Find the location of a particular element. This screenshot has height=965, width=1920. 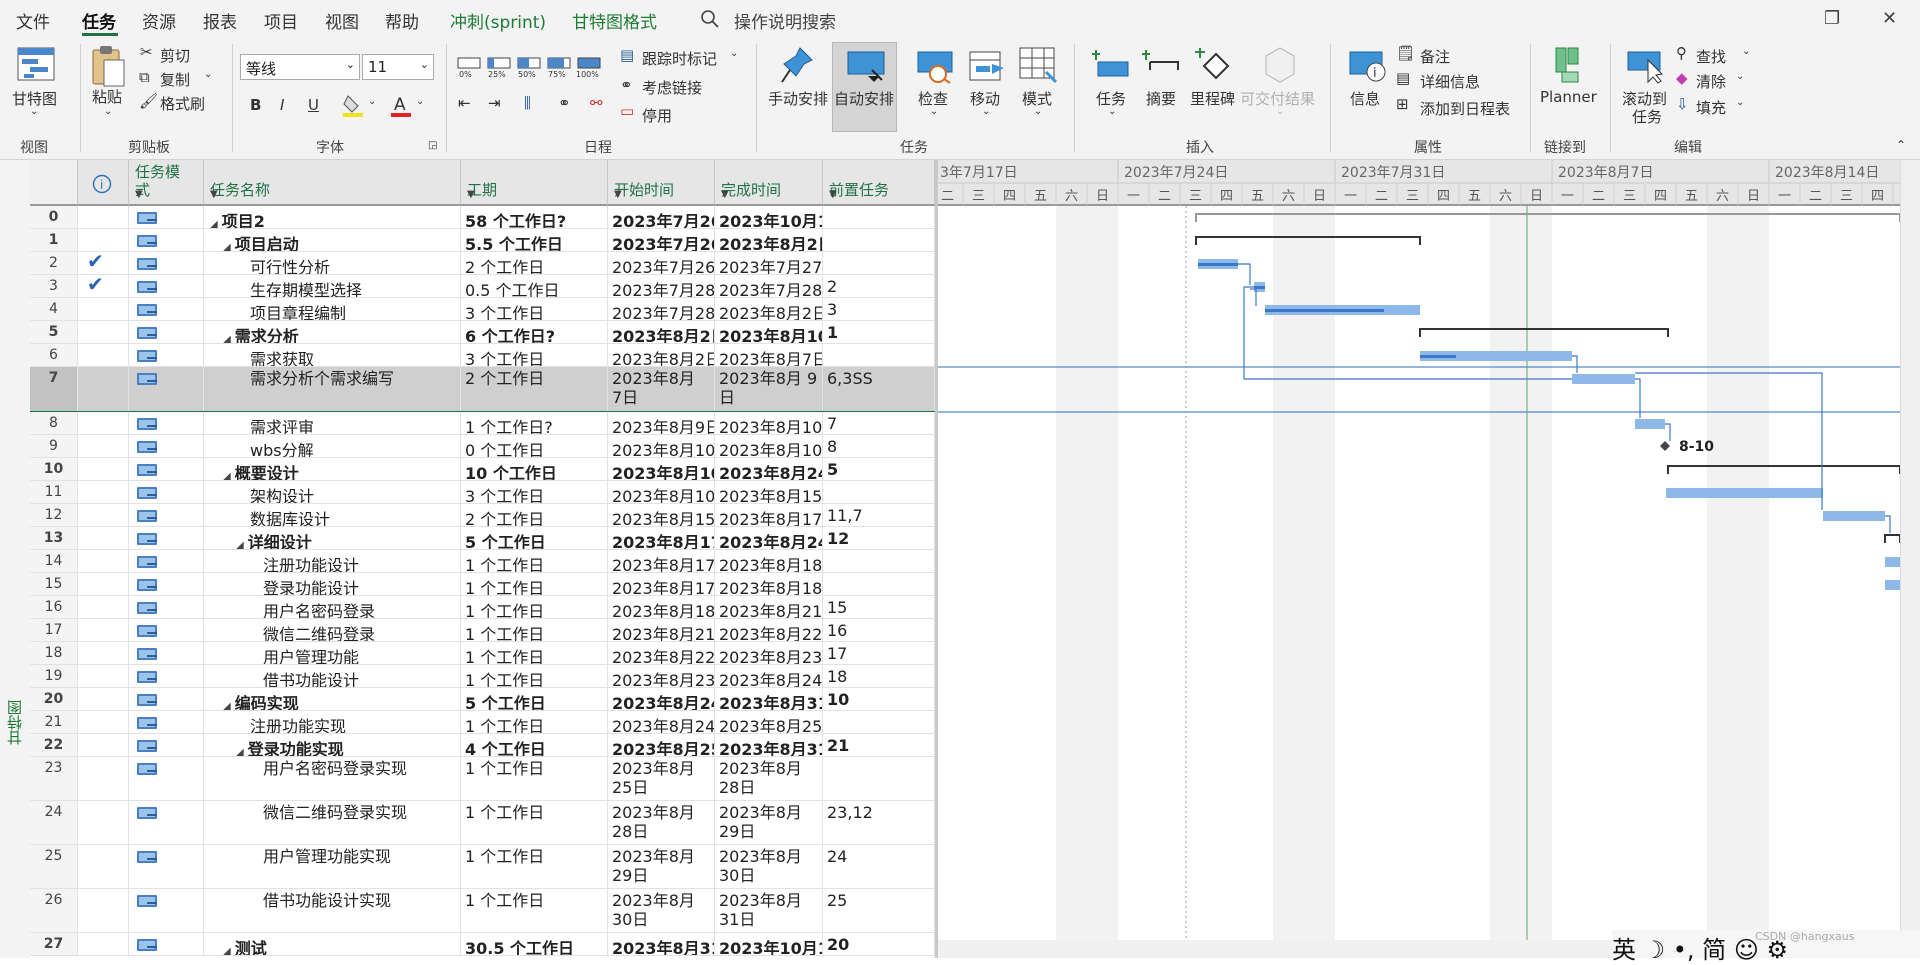

search-icon is located at coordinates (710, 19).